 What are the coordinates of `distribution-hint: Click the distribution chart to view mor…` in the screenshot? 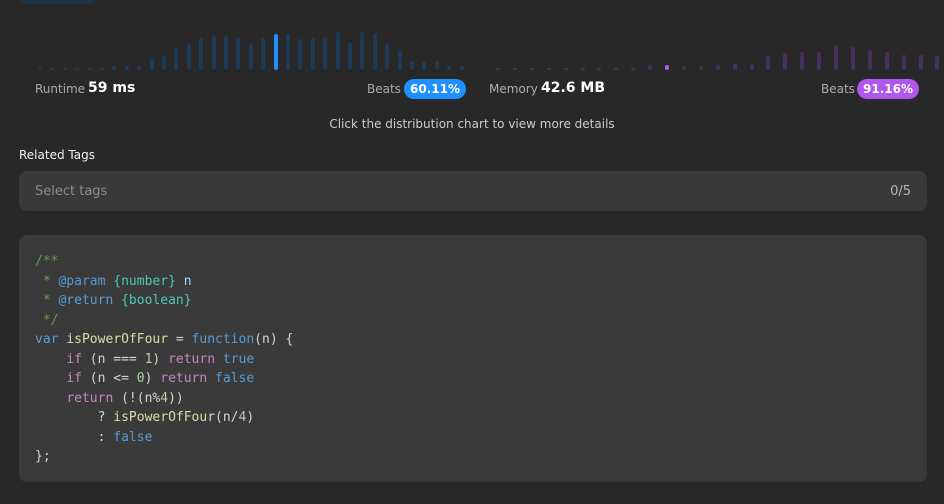 It's located at (472, 124).